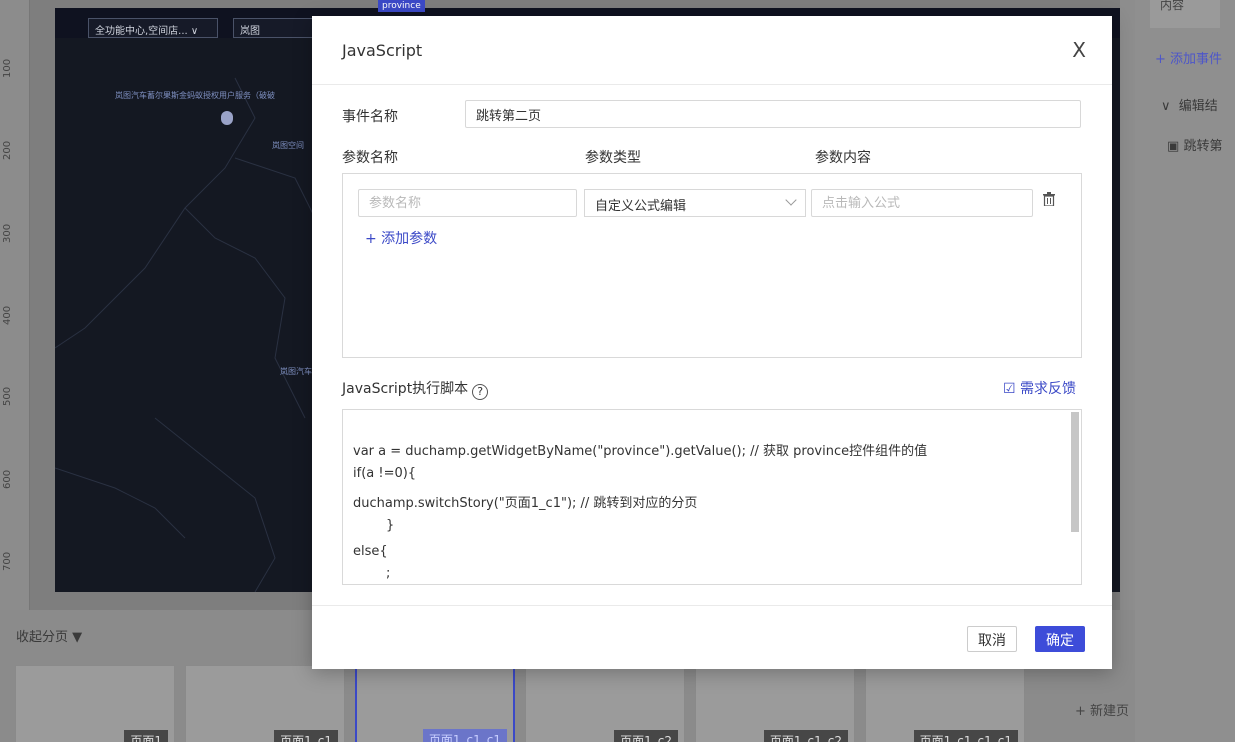  What do you see at coordinates (153, 28) in the screenshot?
I see `map-store-select: 全功能中心,空间店... ∨` at bounding box center [153, 28].